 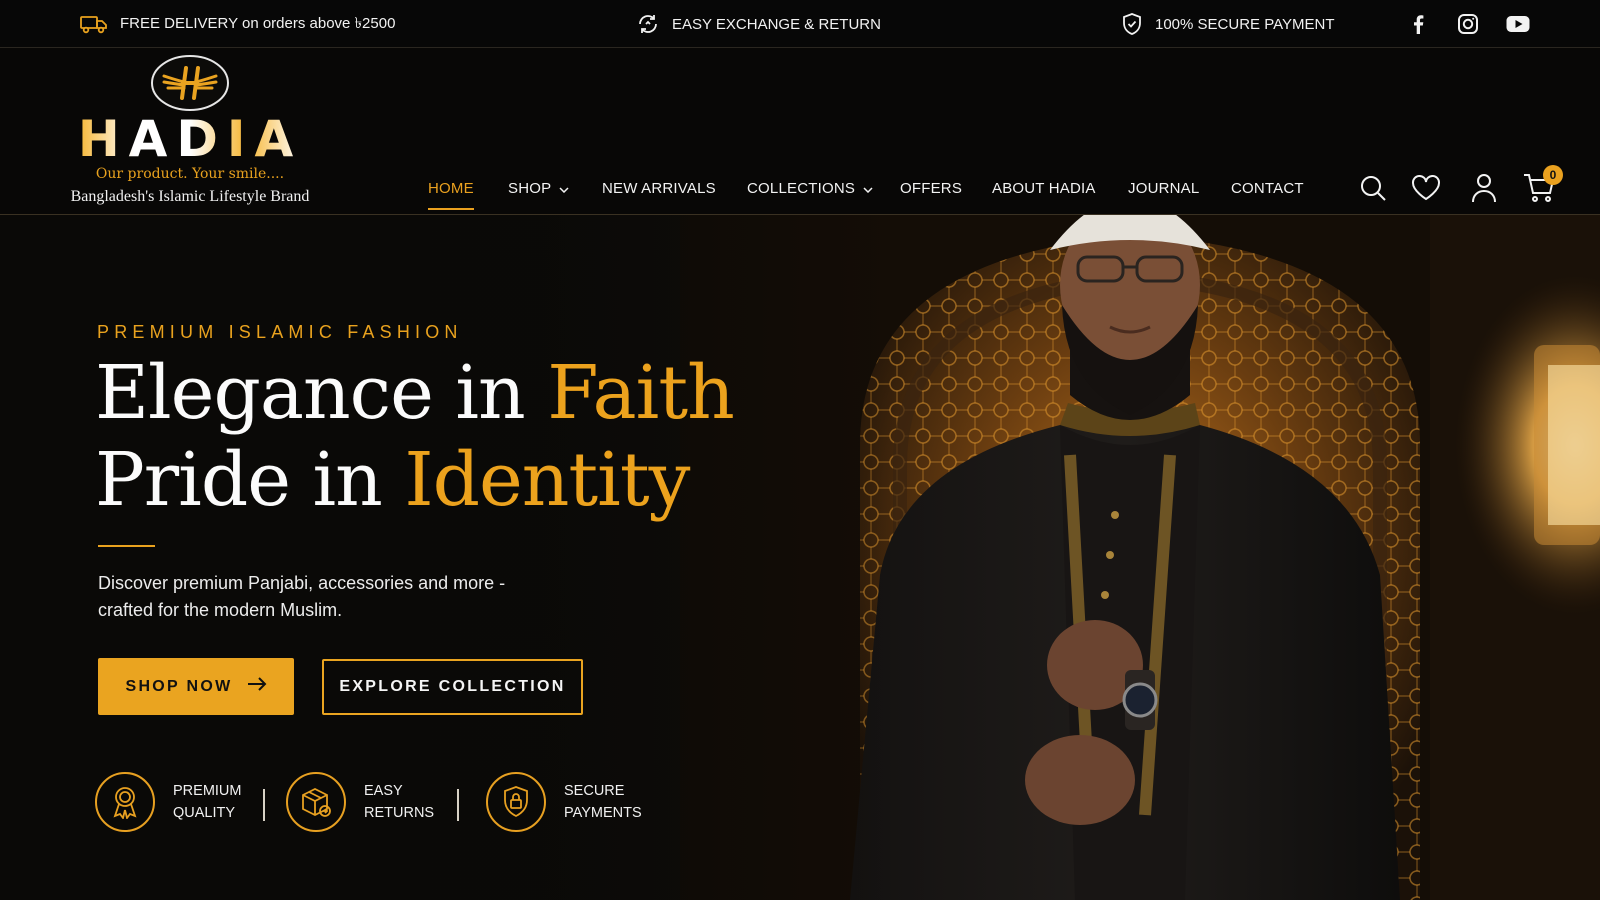 I want to click on heart-icon, so click(x=1426, y=188).